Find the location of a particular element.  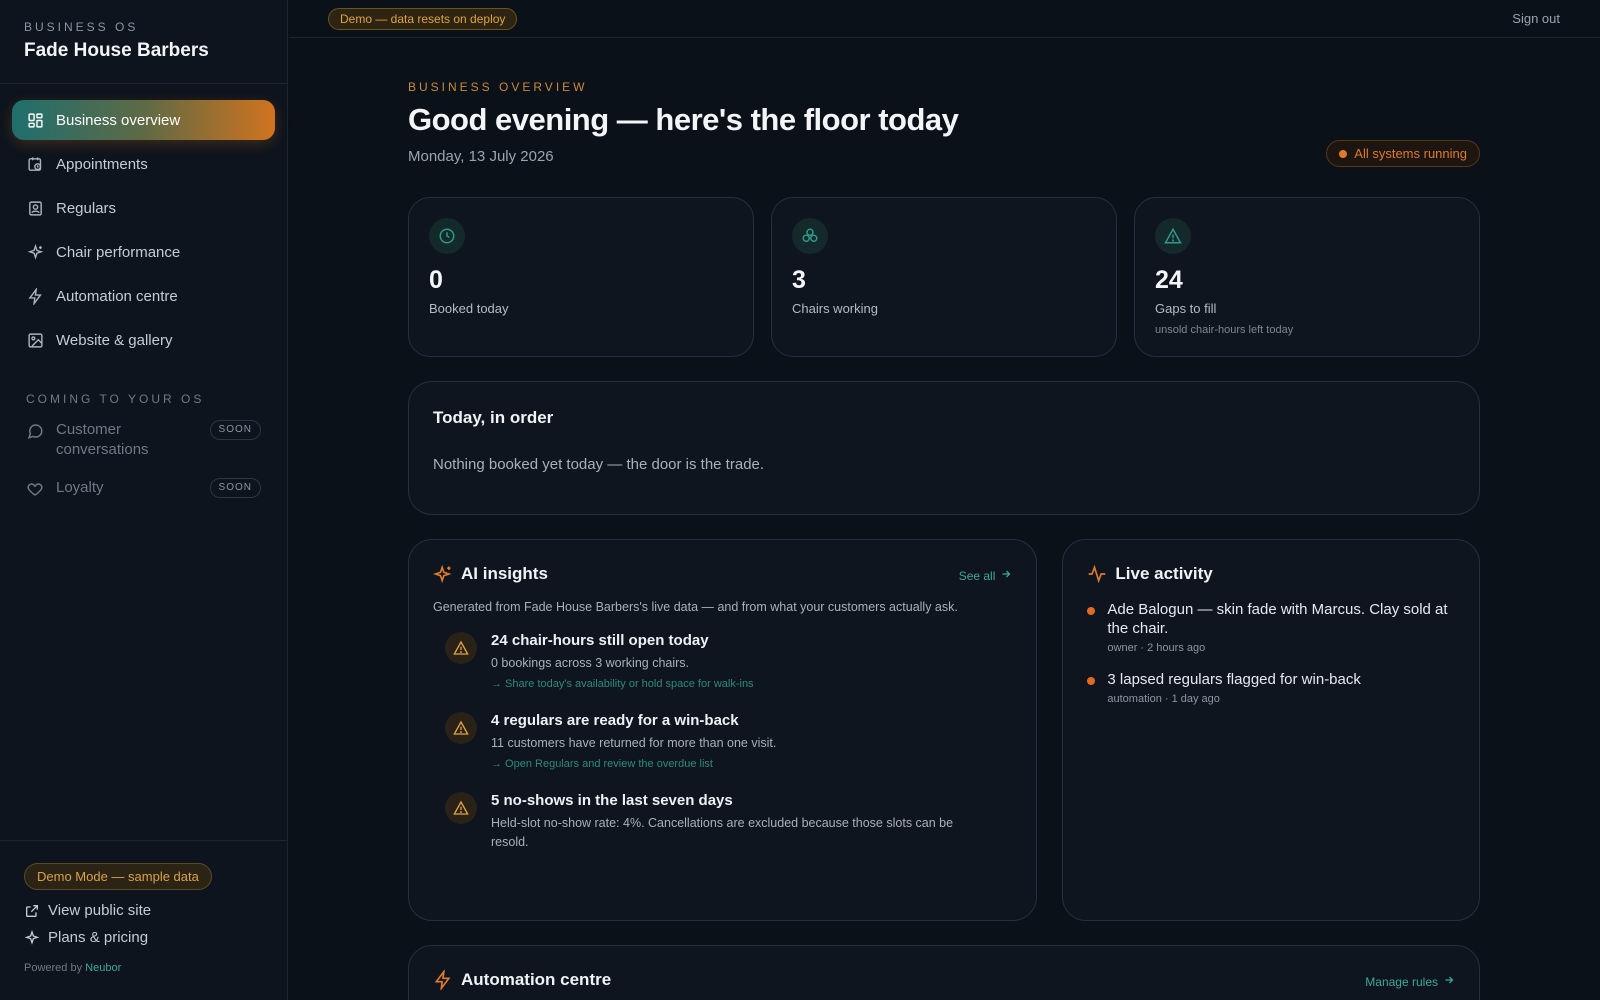

sign-out-button: Sign out is located at coordinates (1536, 18).